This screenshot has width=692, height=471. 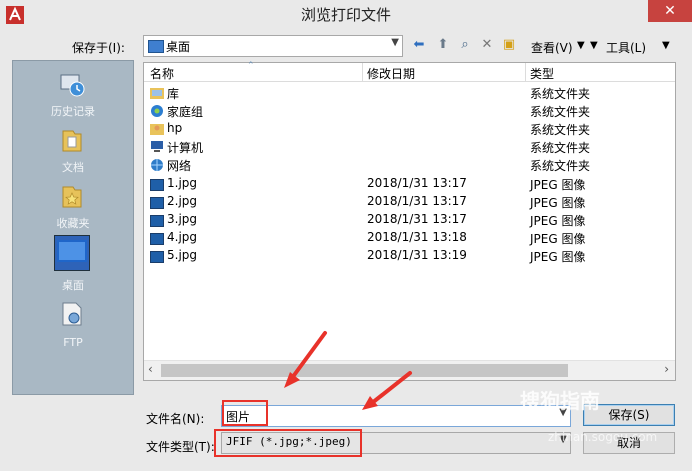 I want to click on watermark: 搜狗指南, so click(x=560, y=401).